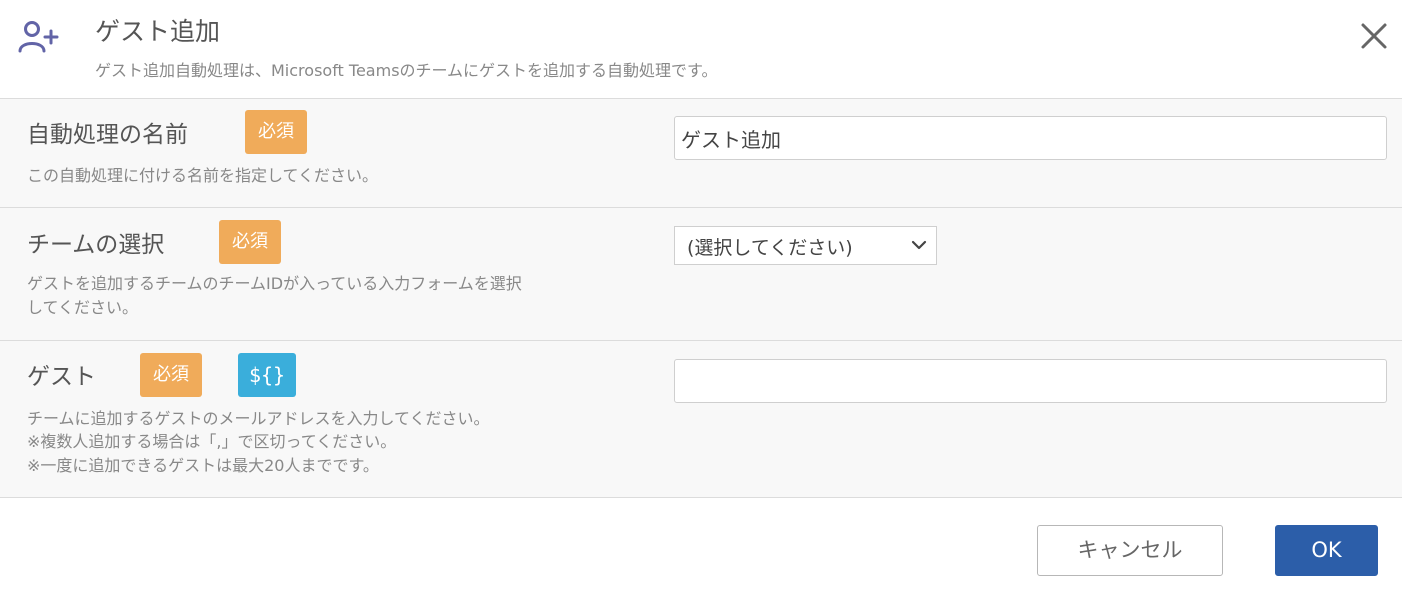  I want to click on team-select-description-line-2: してください。, so click(83, 307).